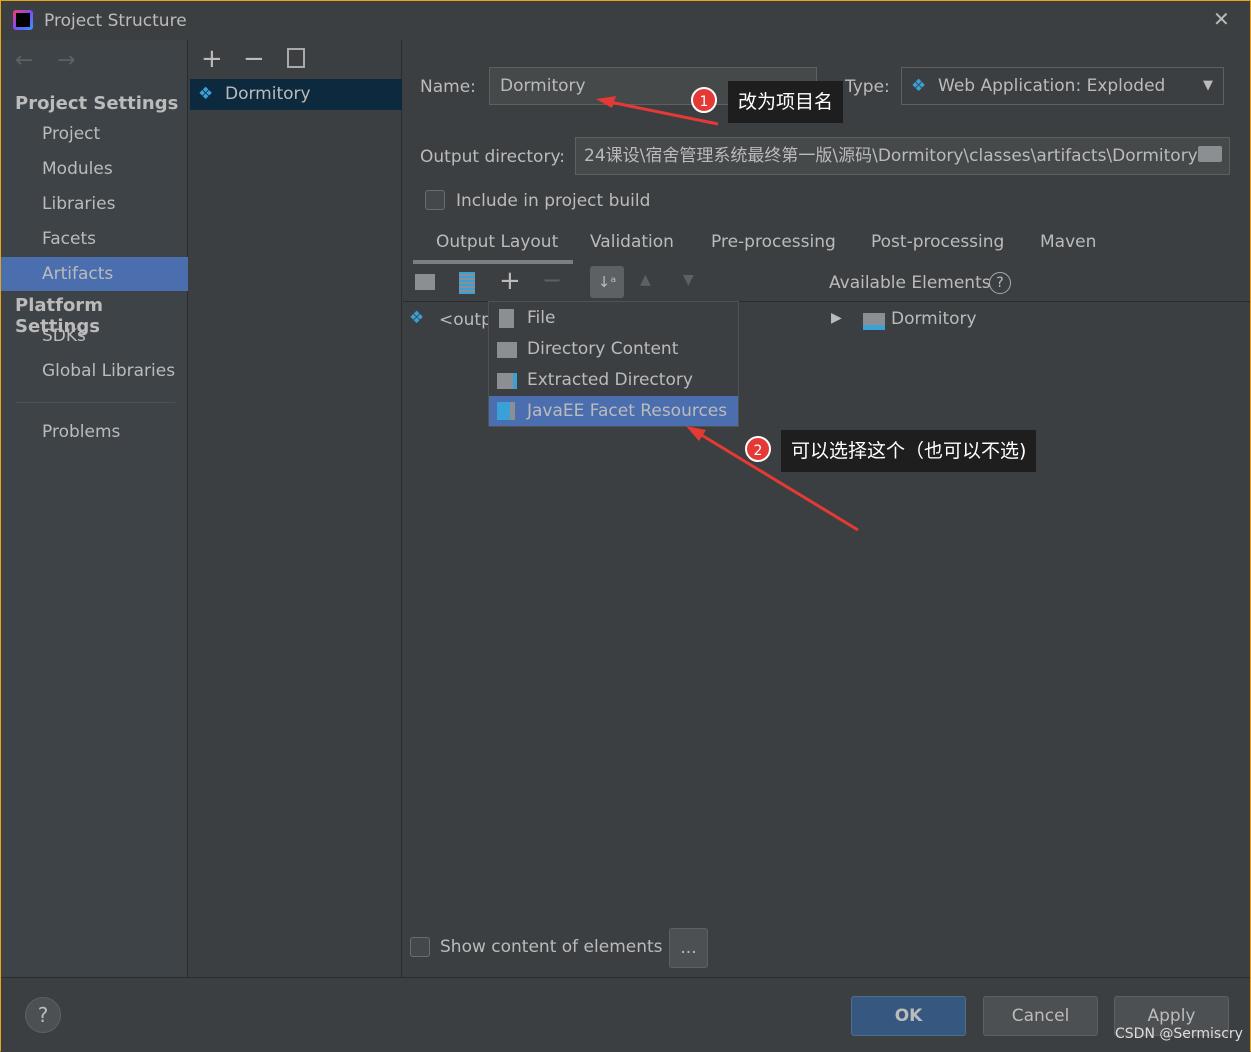 This screenshot has width=1251, height=1052. I want to click on annotation-badge-2: 2, so click(758, 449).